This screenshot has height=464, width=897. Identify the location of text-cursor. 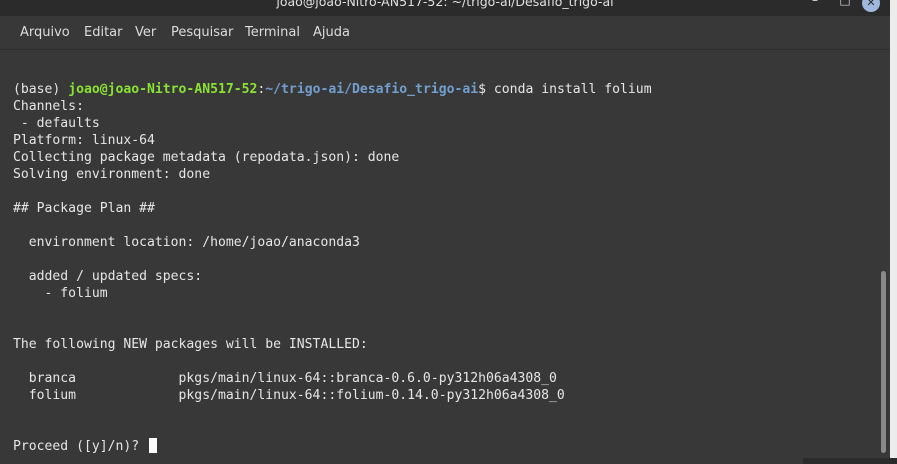
(153, 445).